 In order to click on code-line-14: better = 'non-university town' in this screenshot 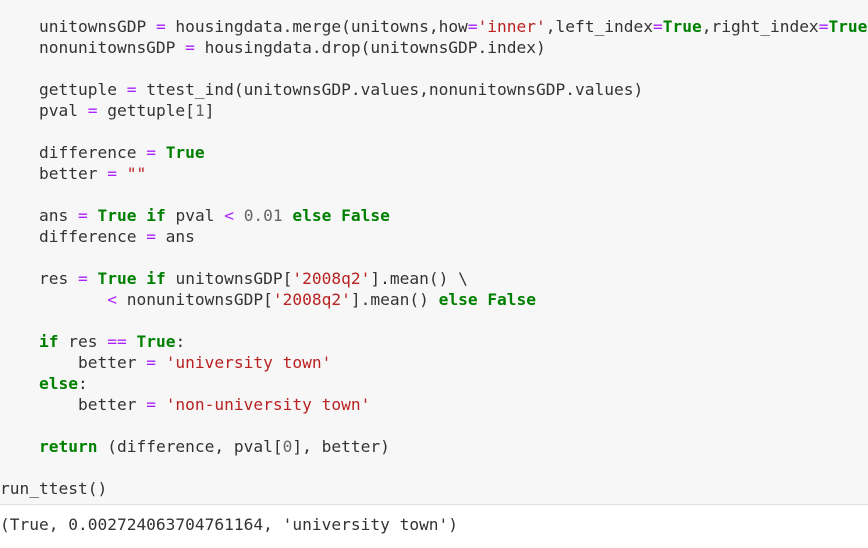, I will do `click(185, 404)`.